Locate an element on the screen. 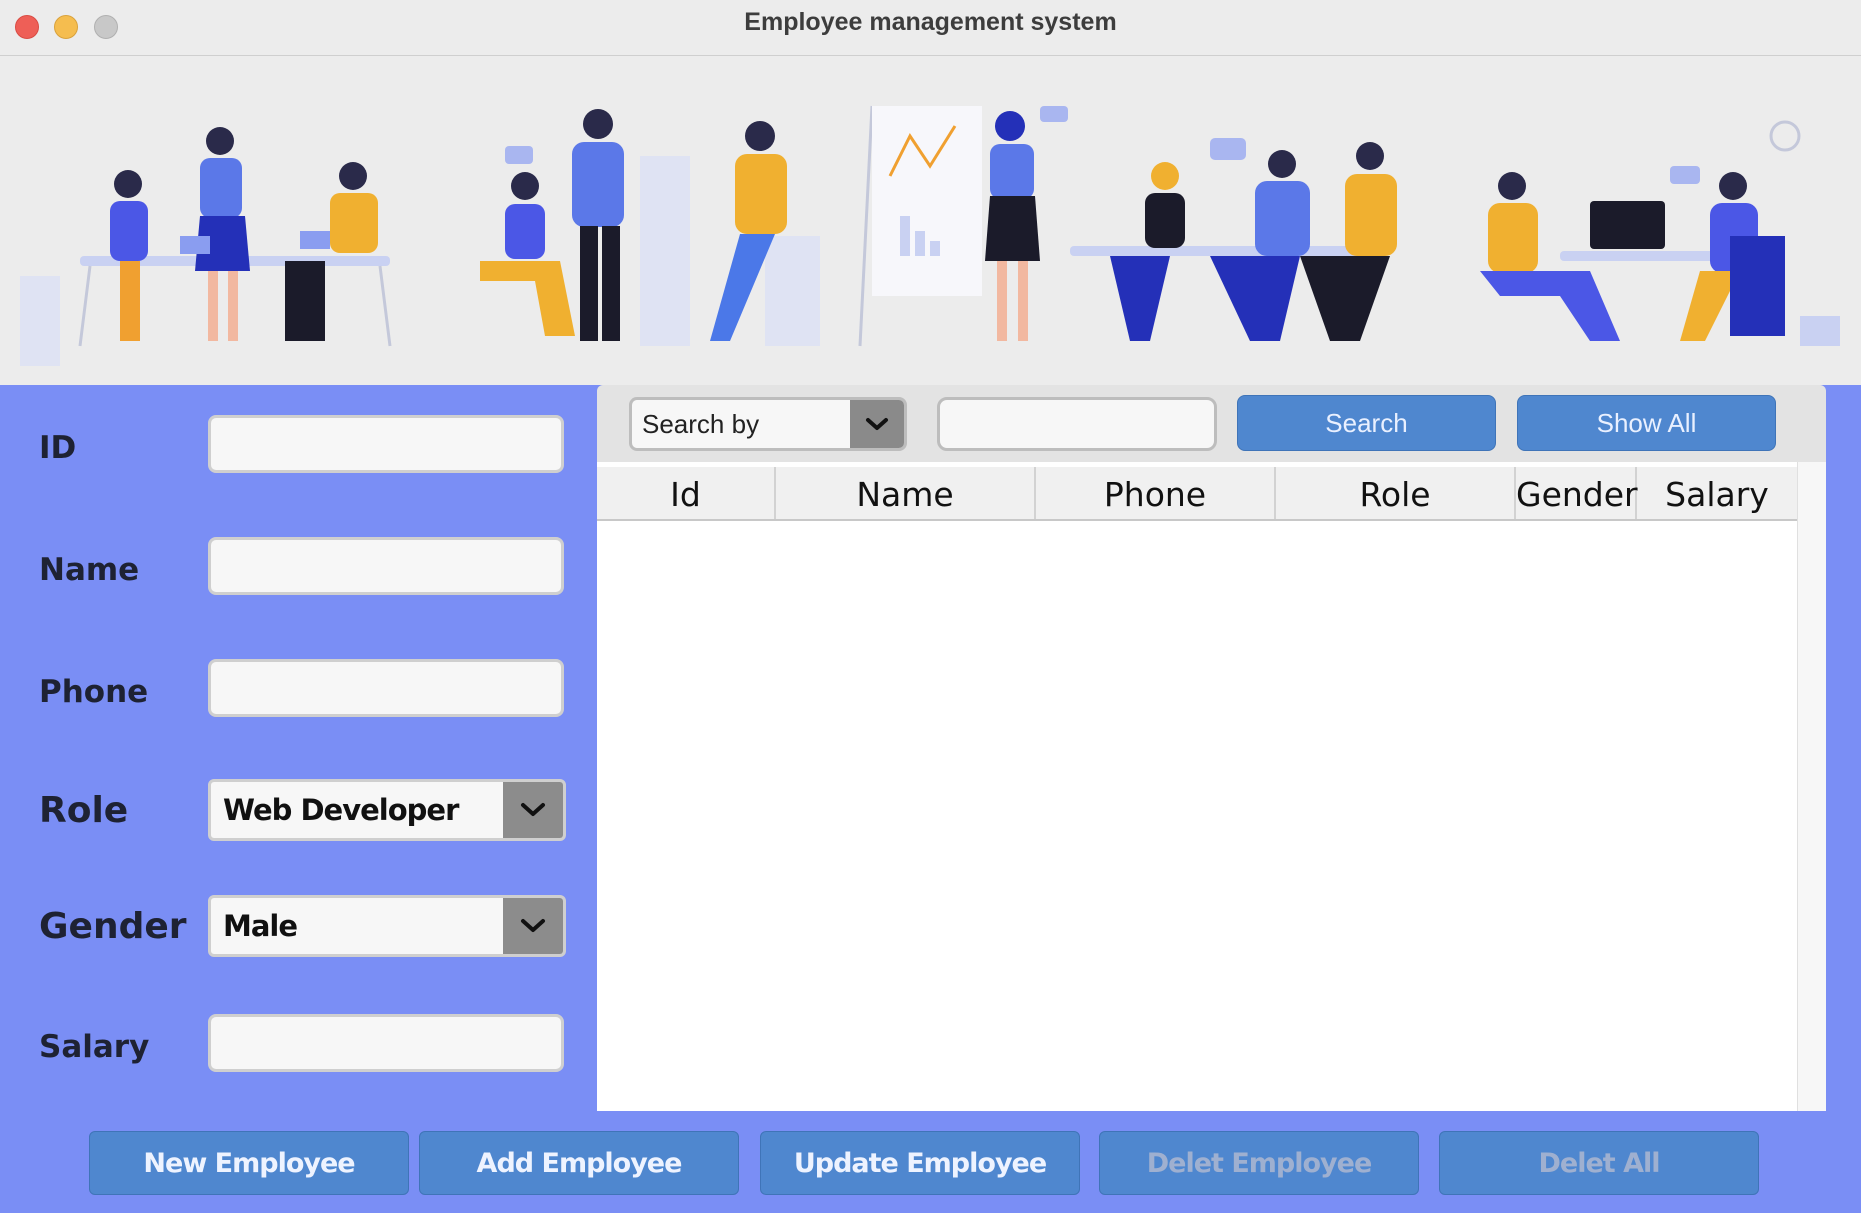  search-input is located at coordinates (1077, 424).